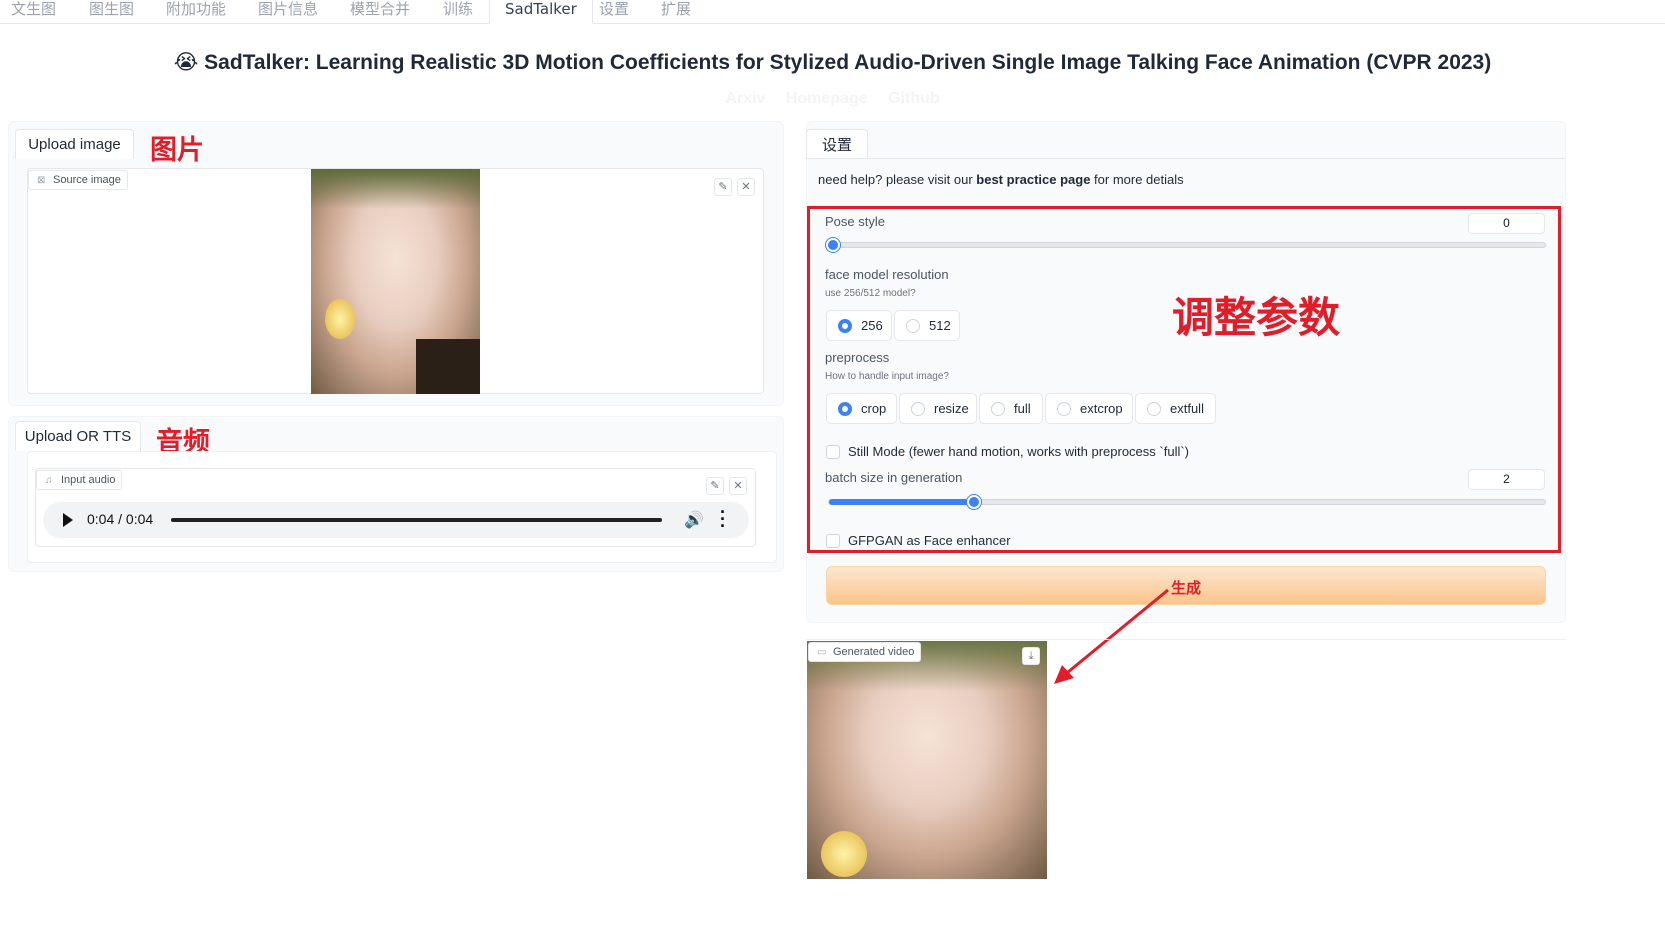 This screenshot has height=934, width=1665. I want to click on wreath-decoration, so click(395, 189).